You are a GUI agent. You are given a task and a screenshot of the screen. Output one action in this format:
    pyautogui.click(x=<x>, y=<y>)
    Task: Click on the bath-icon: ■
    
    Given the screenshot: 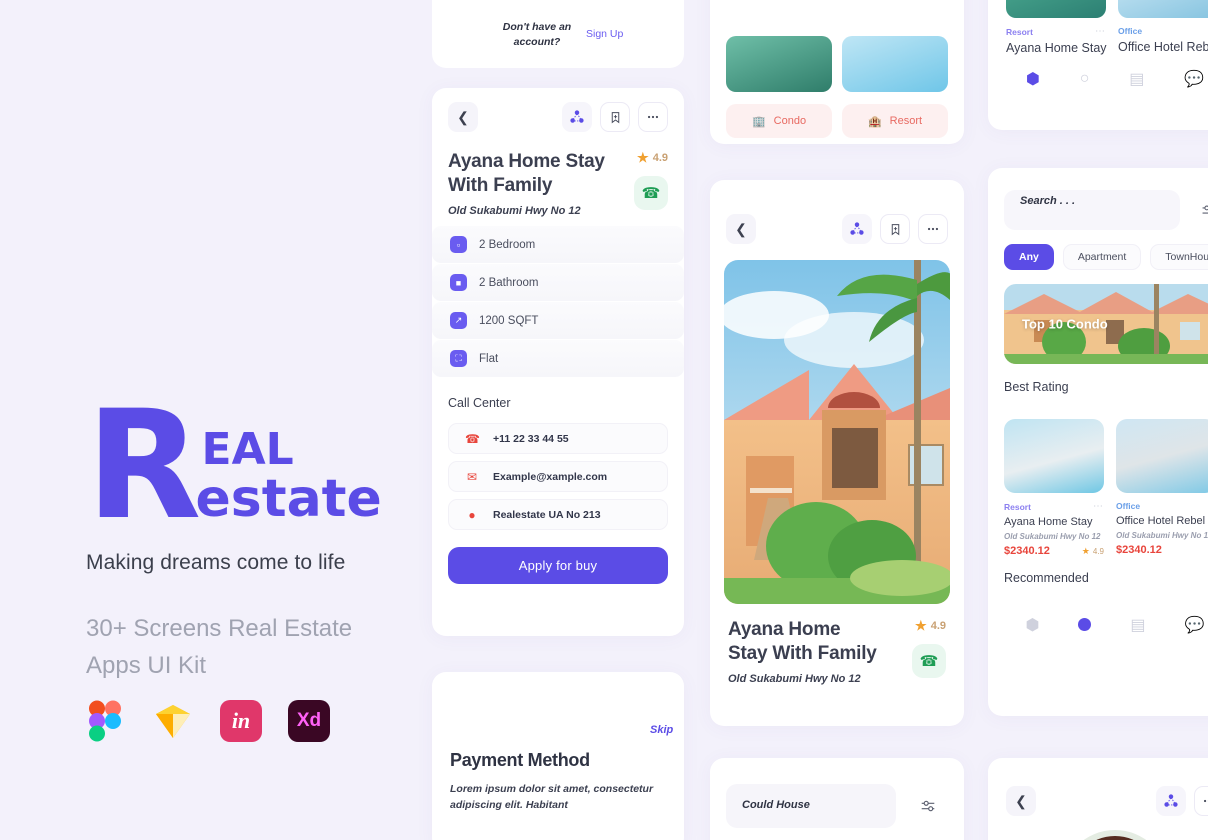 What is the action you would take?
    pyautogui.click(x=458, y=283)
    